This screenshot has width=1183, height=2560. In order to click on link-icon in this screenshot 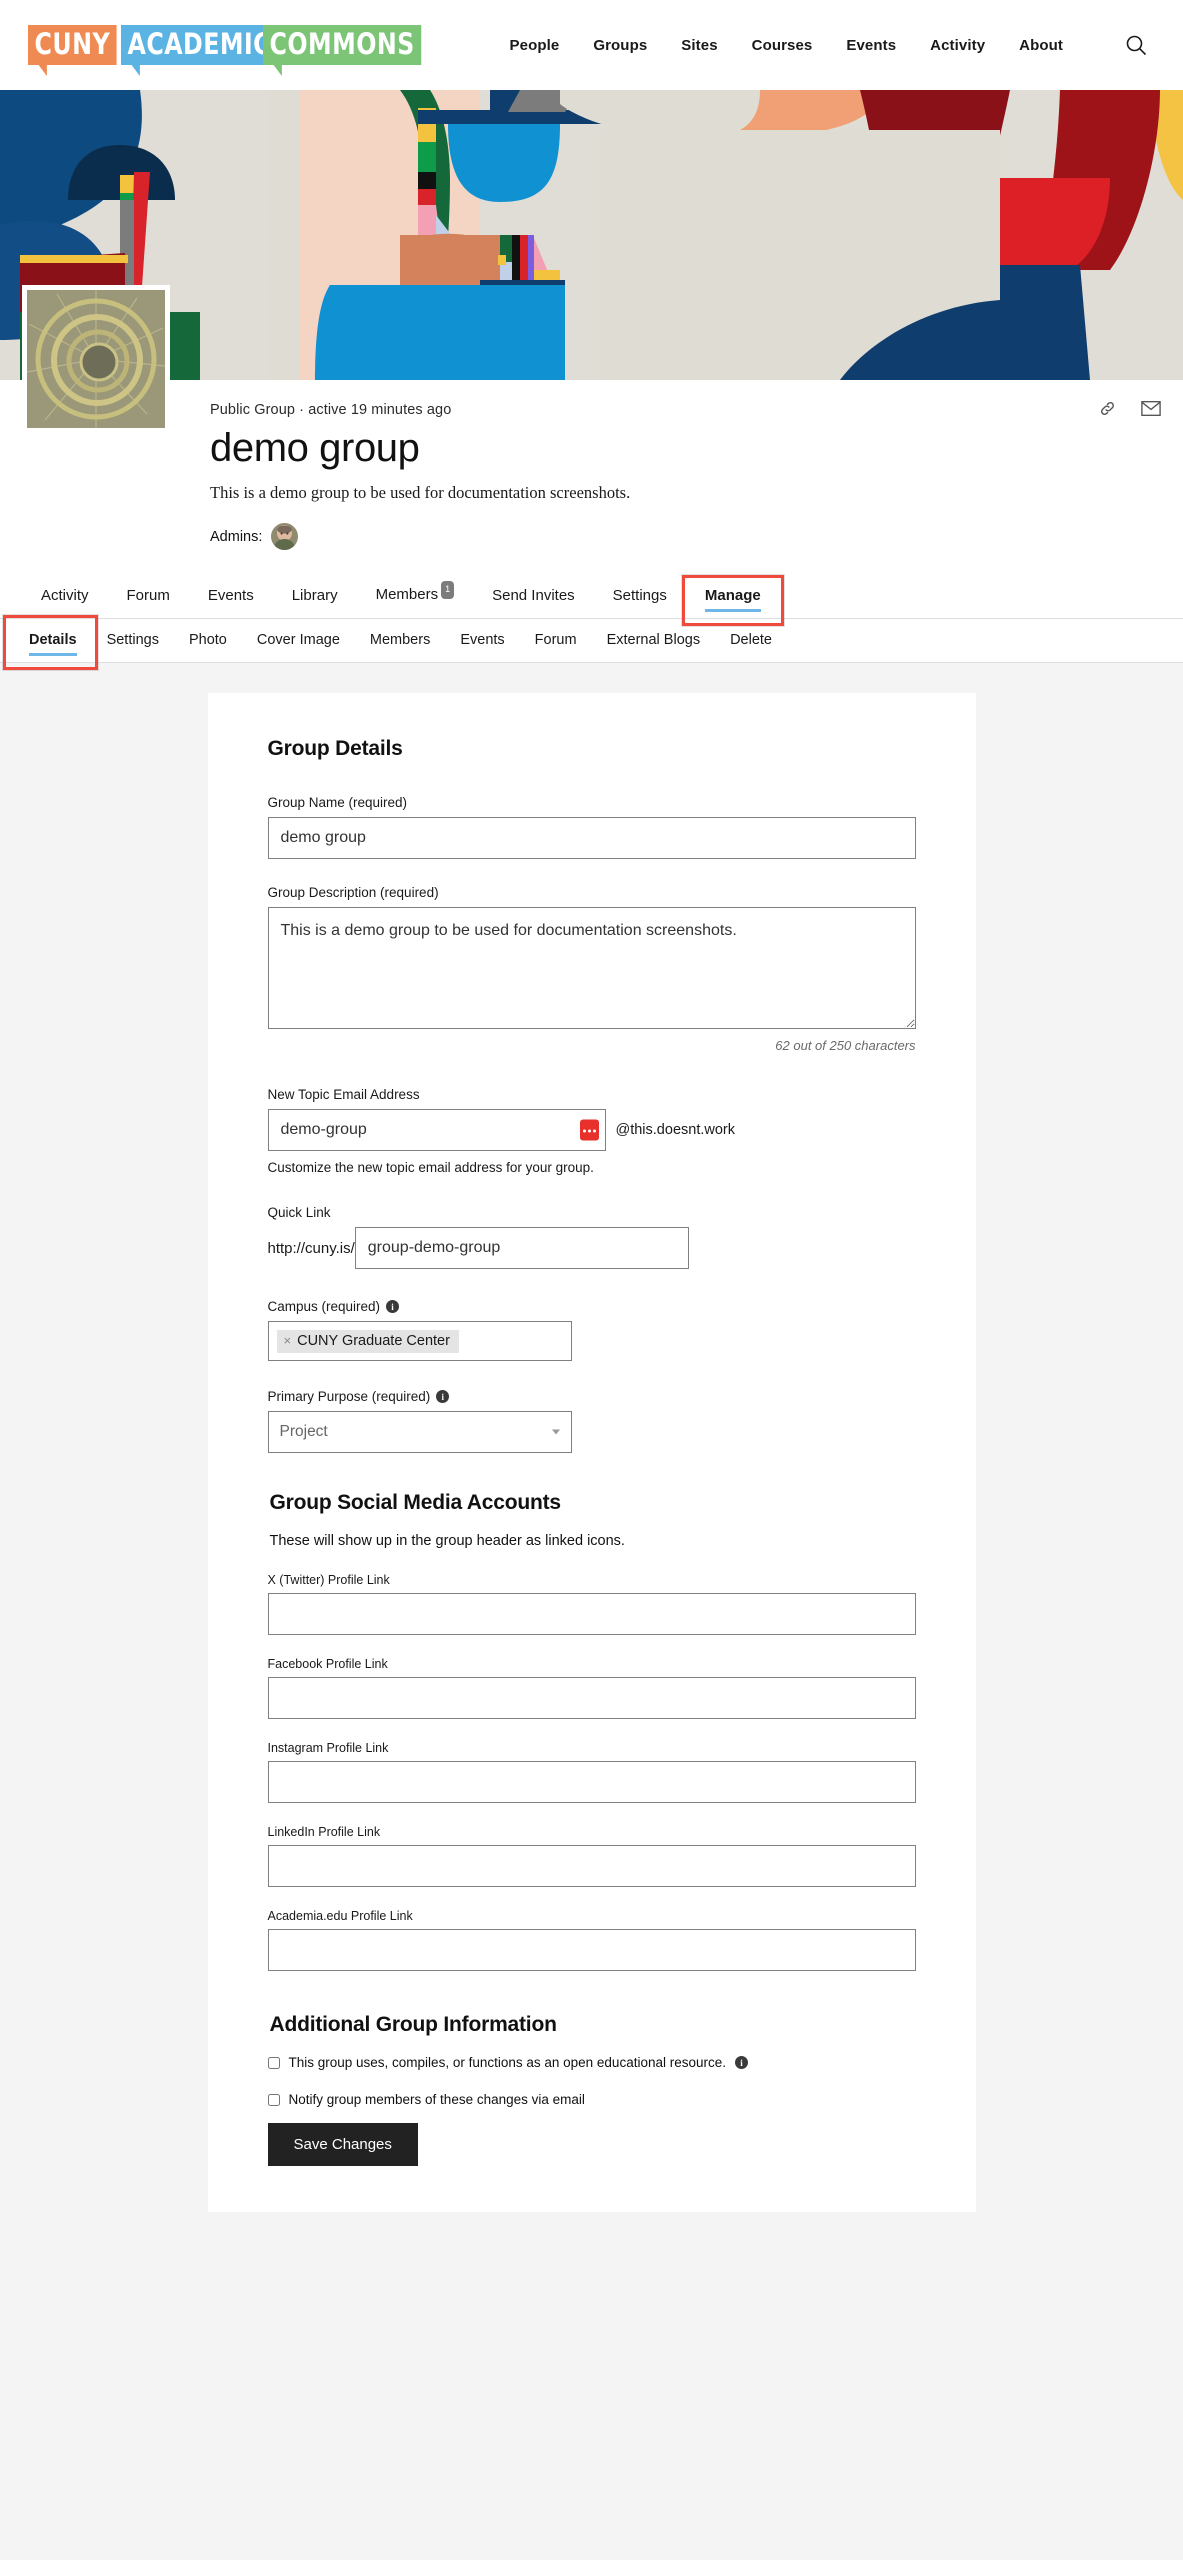, I will do `click(1107, 408)`.